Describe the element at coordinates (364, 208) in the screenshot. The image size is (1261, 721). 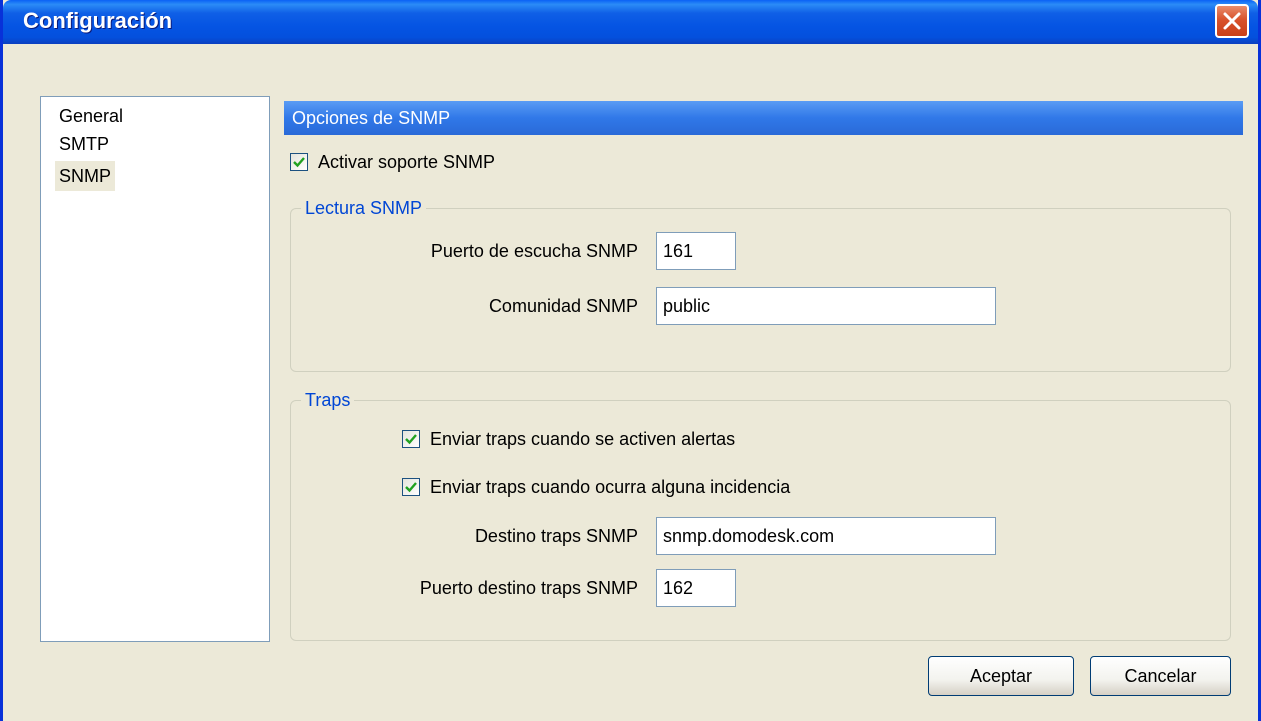
I see `read-group-legend: Lectura SNMP` at that location.